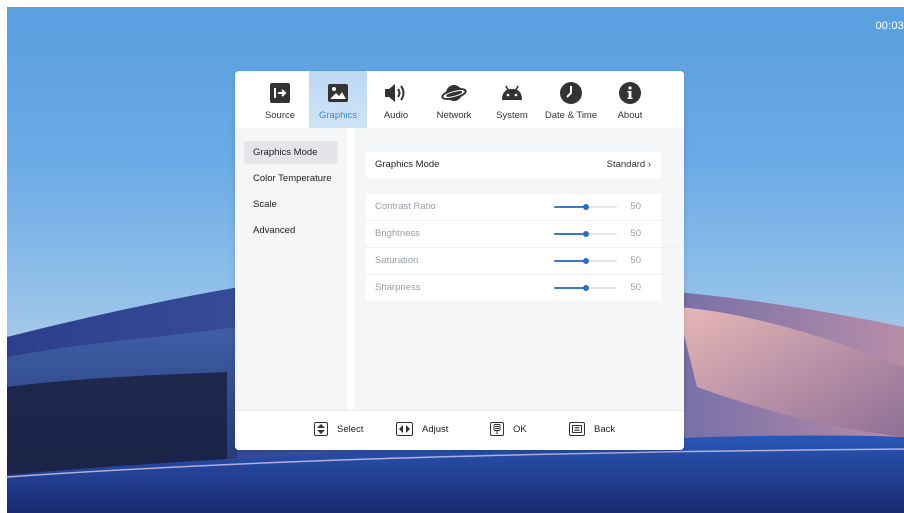 Image resolution: width=904 pixels, height=513 pixels. What do you see at coordinates (338, 93) in the screenshot?
I see `picture-icon` at bounding box center [338, 93].